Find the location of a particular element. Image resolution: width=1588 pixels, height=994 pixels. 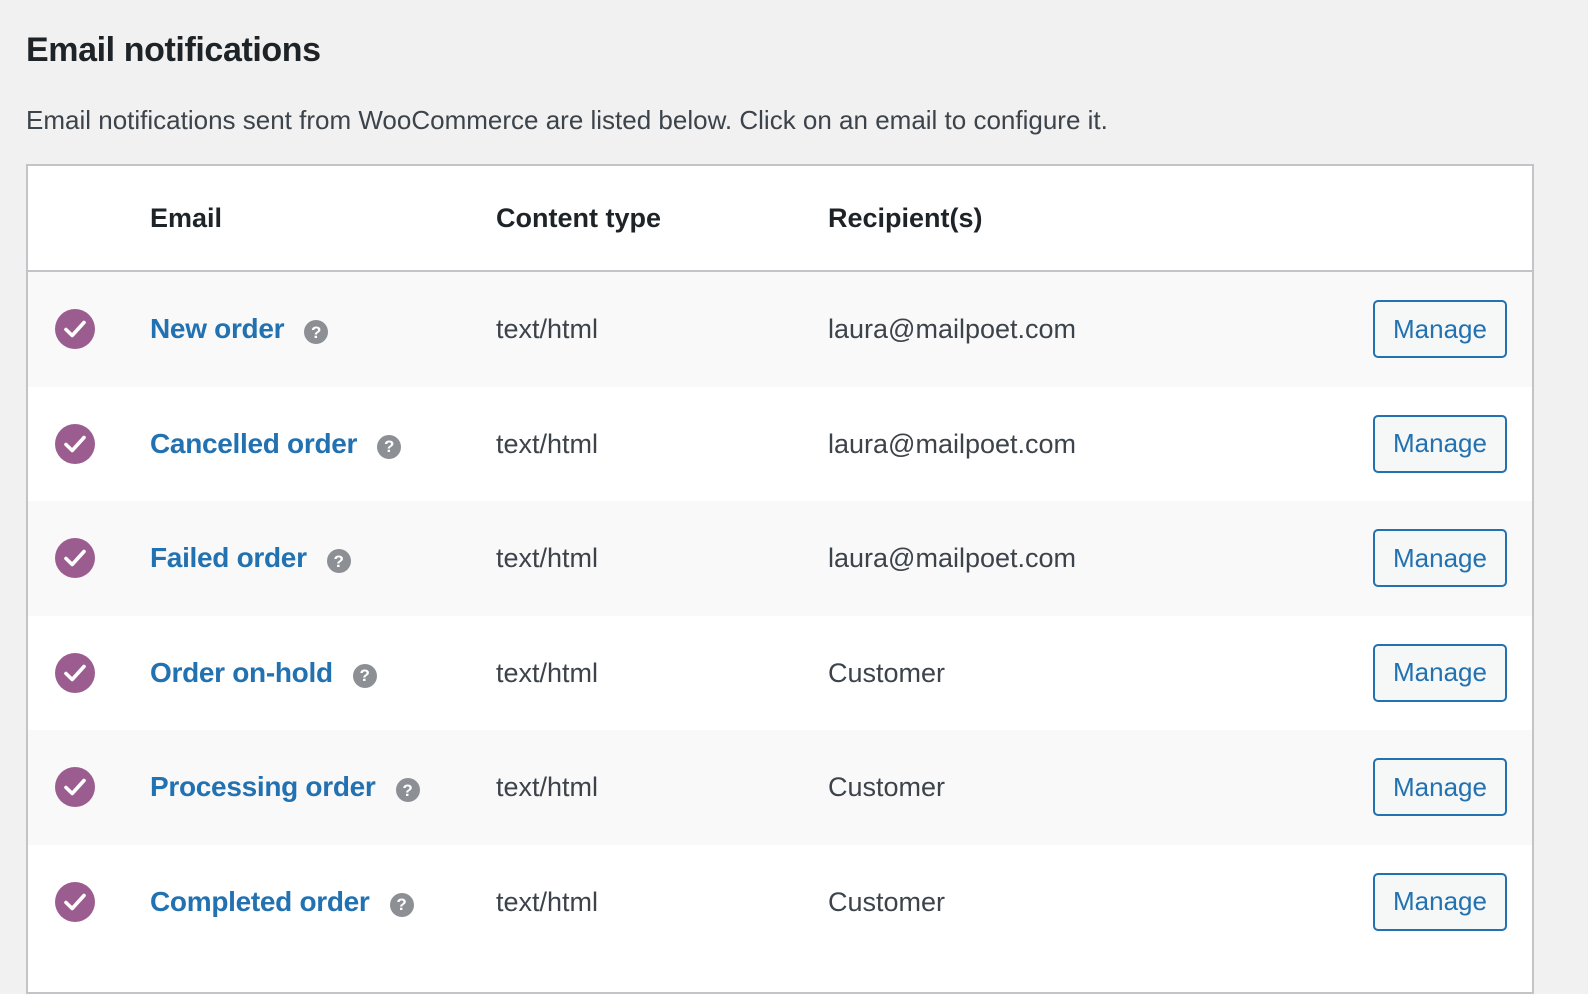

email-name-link: Failed order is located at coordinates (228, 558).